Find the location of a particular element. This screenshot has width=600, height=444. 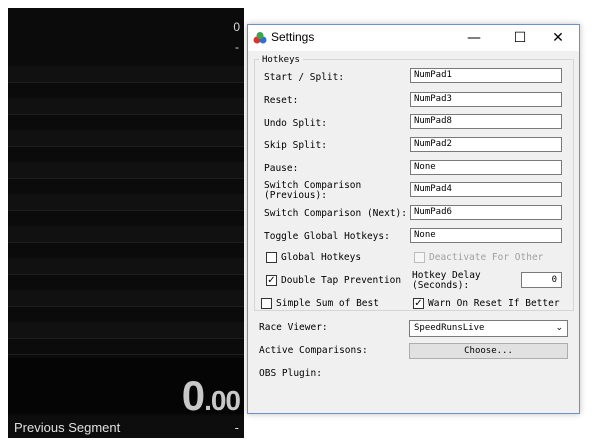

reset-hotkey-field: NumPad3 is located at coordinates (486, 99).